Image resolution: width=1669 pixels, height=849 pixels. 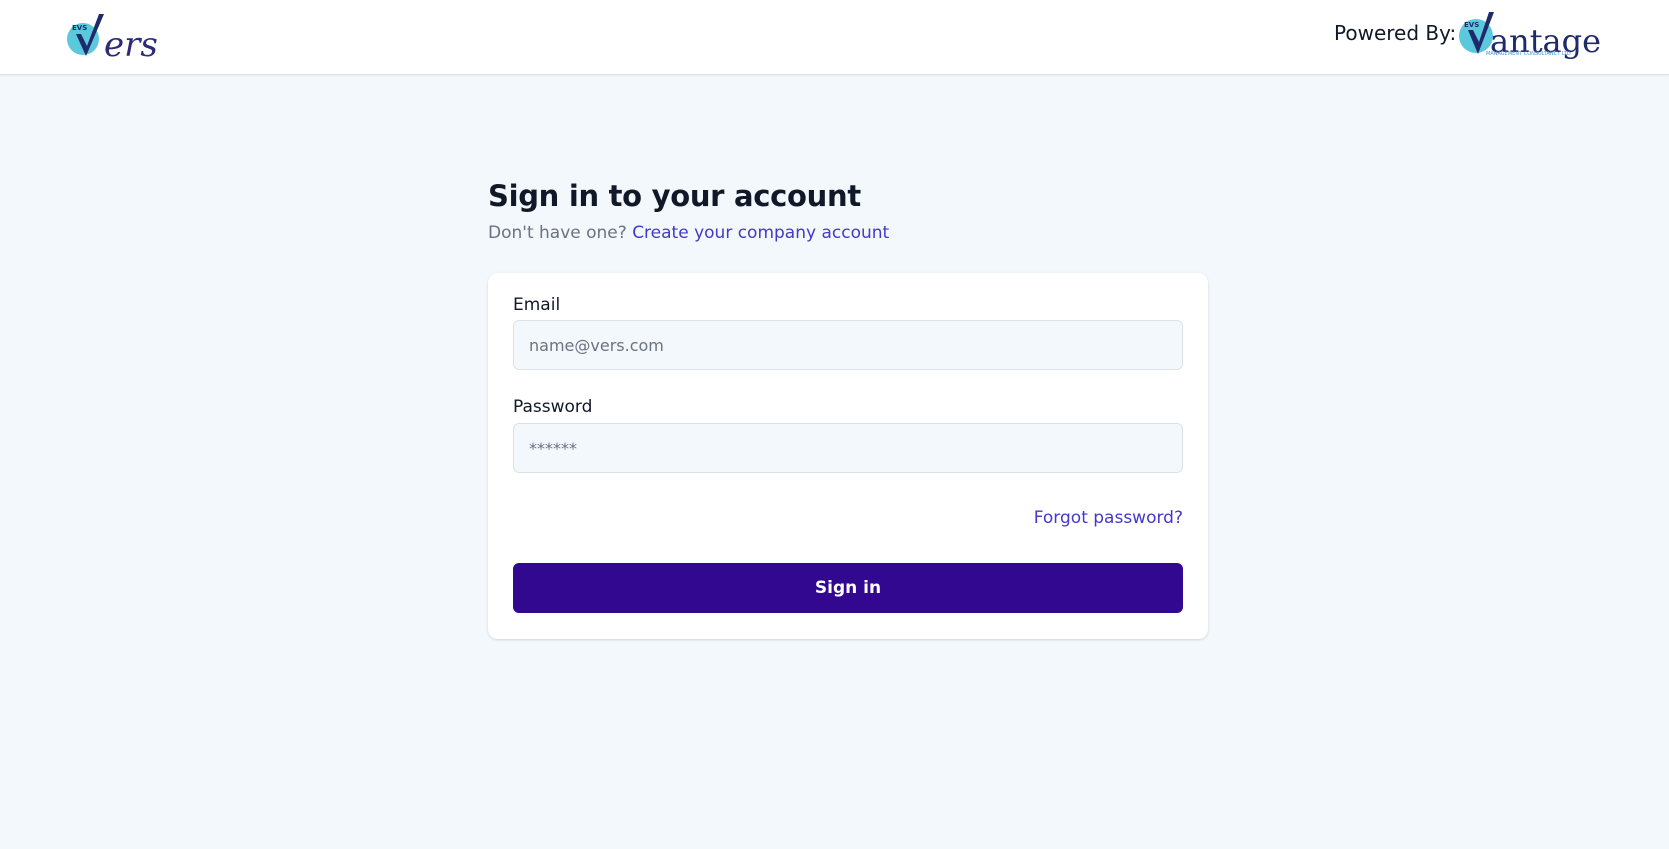 What do you see at coordinates (1540, 36) in the screenshot?
I see `vantage-logo: EVS antage MANAGEMENT CONSULTANCY LTD` at bounding box center [1540, 36].